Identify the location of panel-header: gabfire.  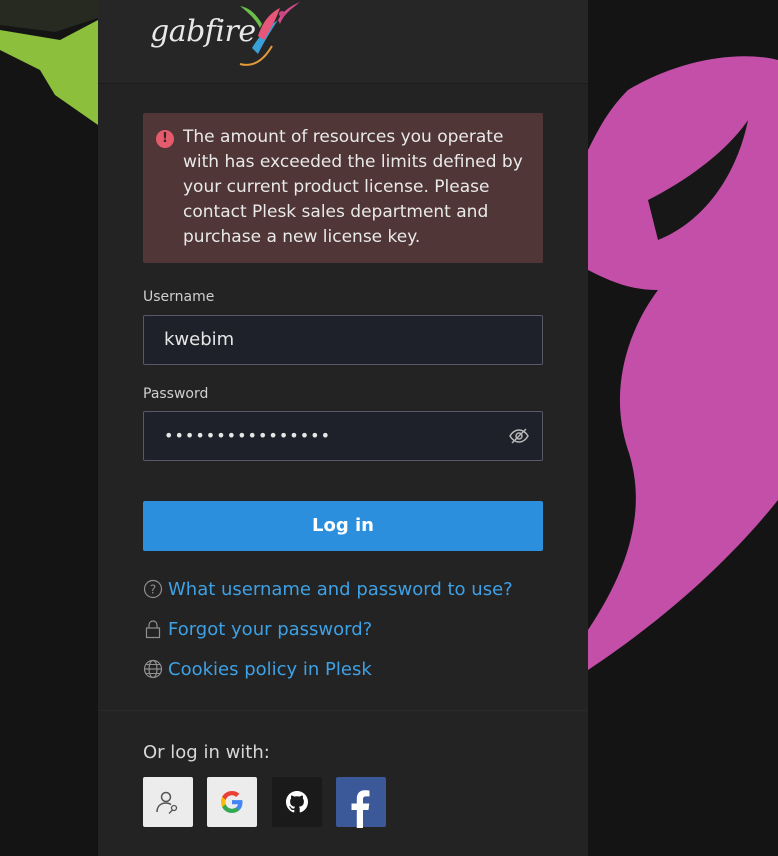
(343, 42).